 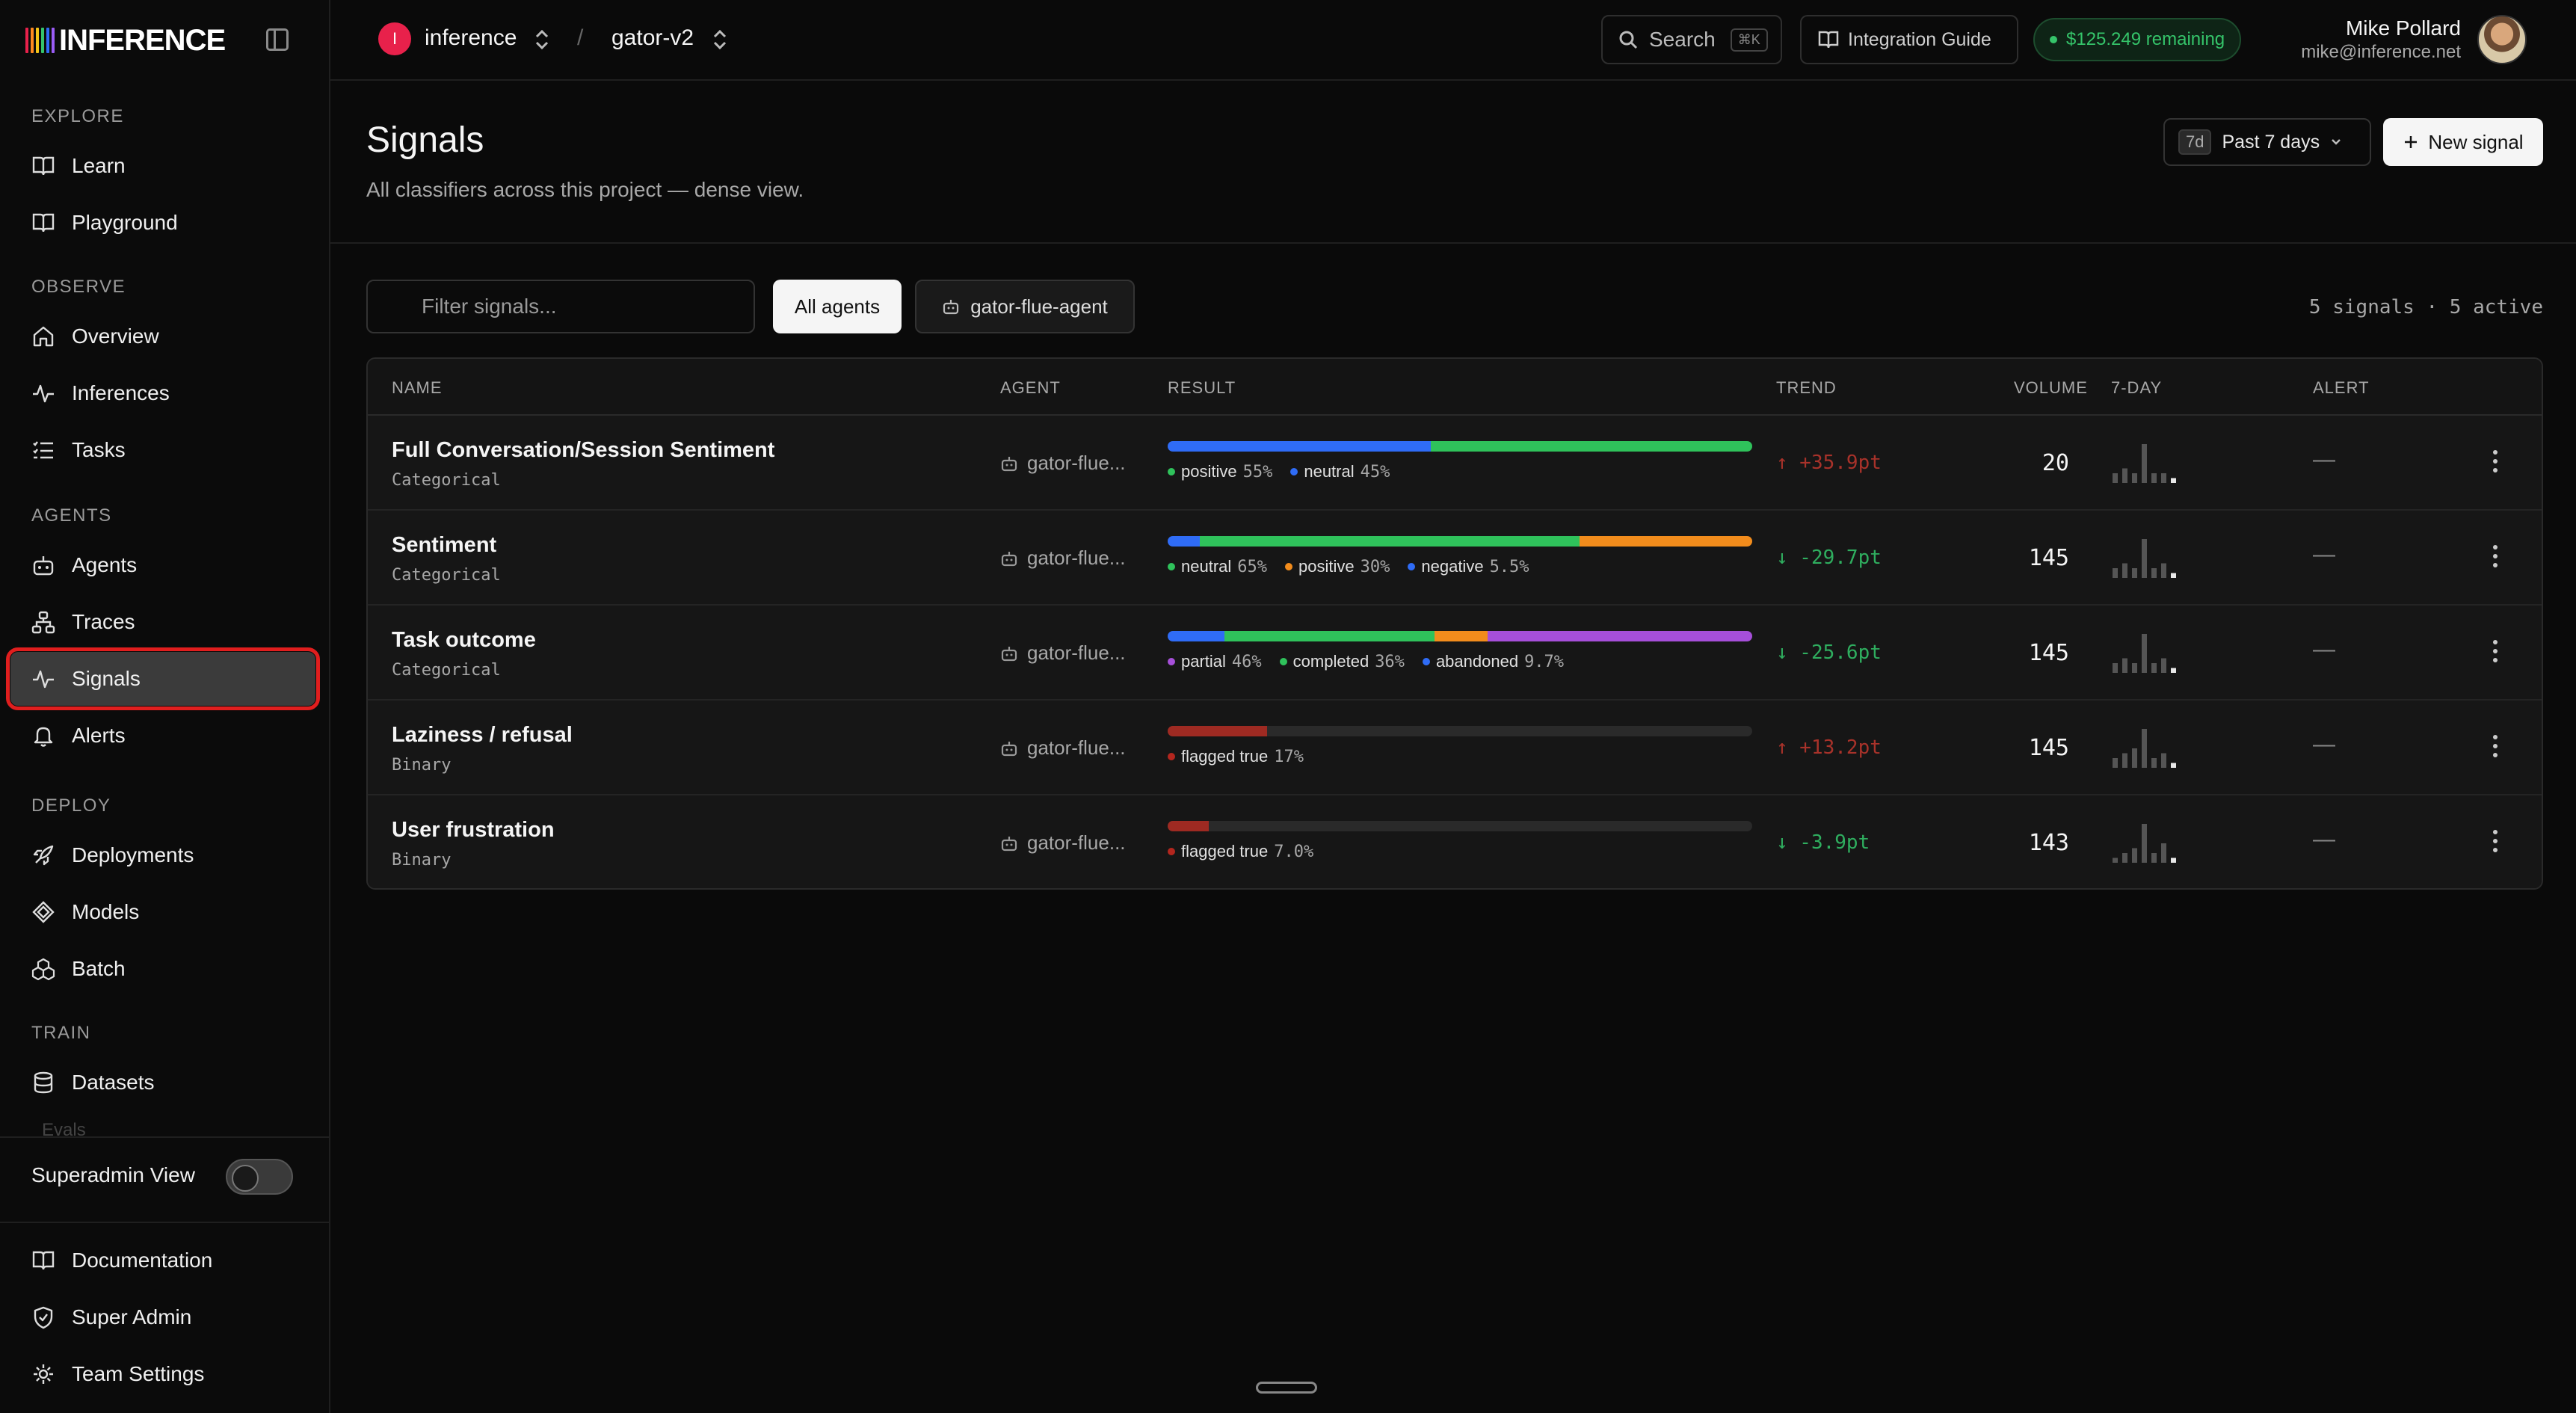 I want to click on logo-bar, so click(x=53, y=40).